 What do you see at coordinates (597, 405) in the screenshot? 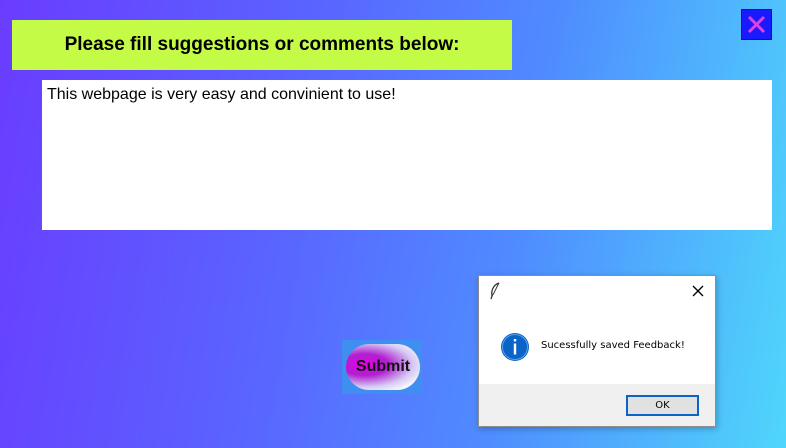
I see `dialog-footer: OK` at bounding box center [597, 405].